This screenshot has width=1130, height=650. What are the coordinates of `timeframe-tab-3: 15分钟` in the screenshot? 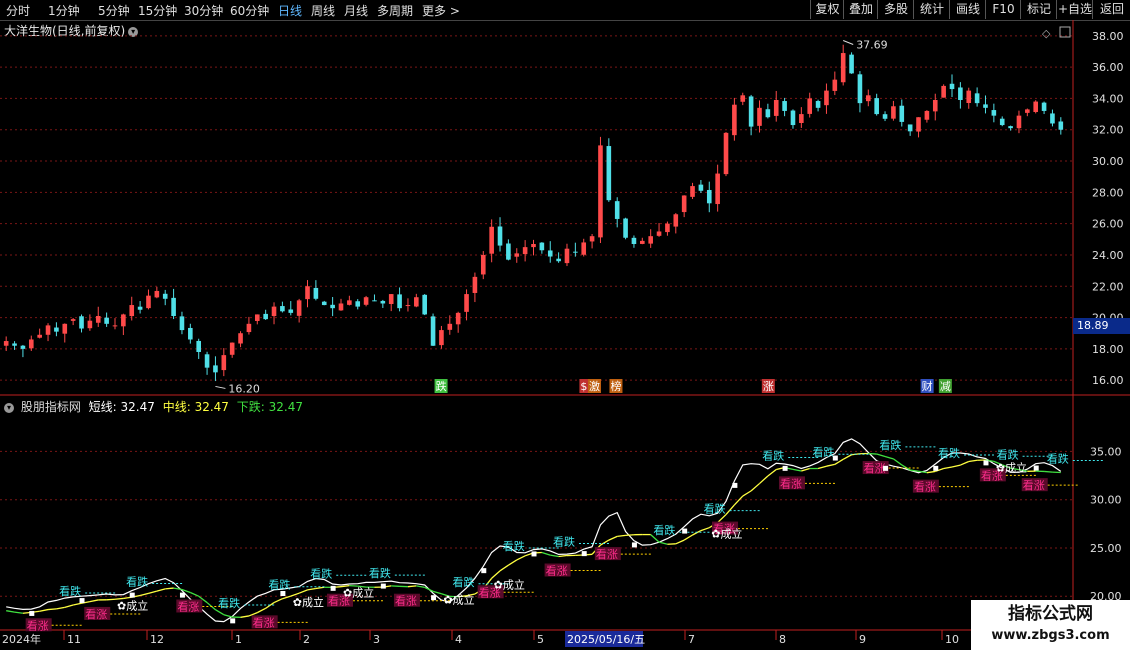 It's located at (157, 10).